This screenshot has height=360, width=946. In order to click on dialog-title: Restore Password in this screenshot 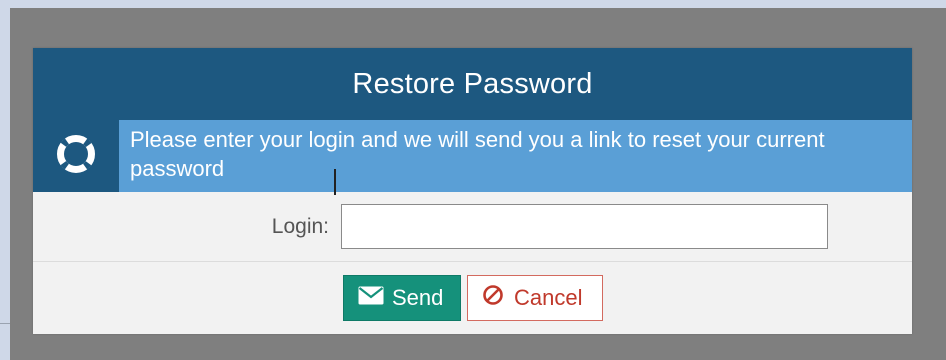, I will do `click(472, 83)`.